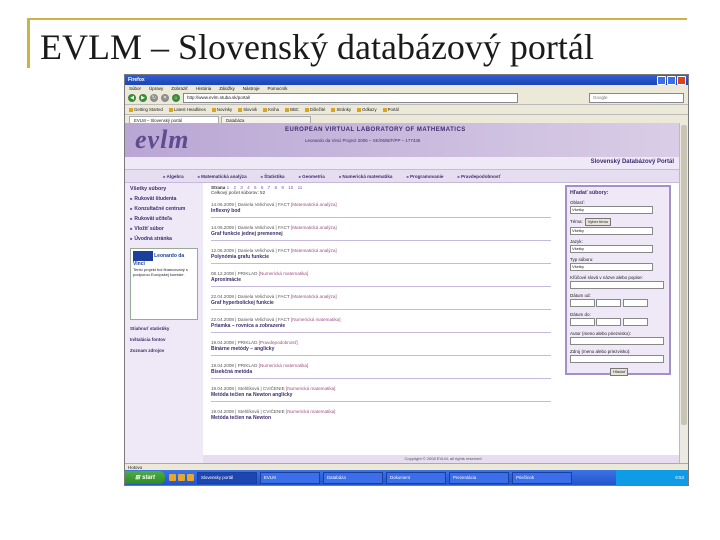  What do you see at coordinates (635, 303) in the screenshot?
I see `date-from-year` at bounding box center [635, 303].